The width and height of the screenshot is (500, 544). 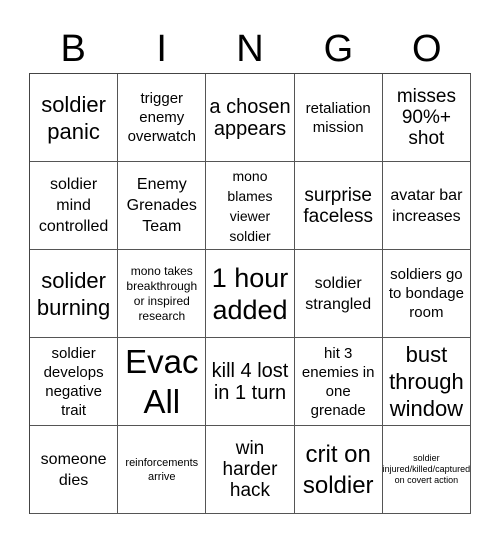 I want to click on cell-text: soldier develops negative trait, so click(x=73, y=381).